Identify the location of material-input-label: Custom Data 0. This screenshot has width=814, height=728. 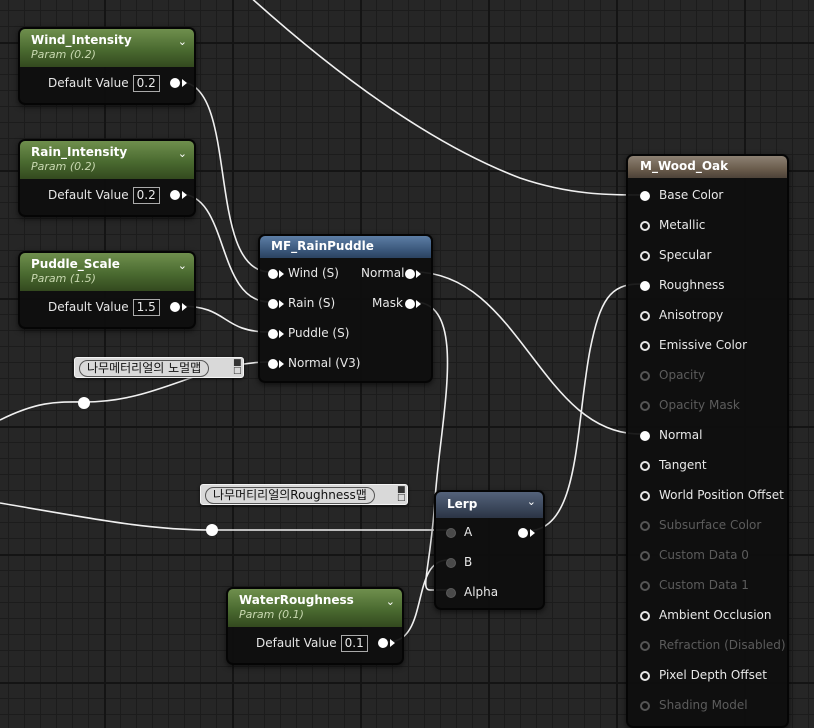
(704, 555).